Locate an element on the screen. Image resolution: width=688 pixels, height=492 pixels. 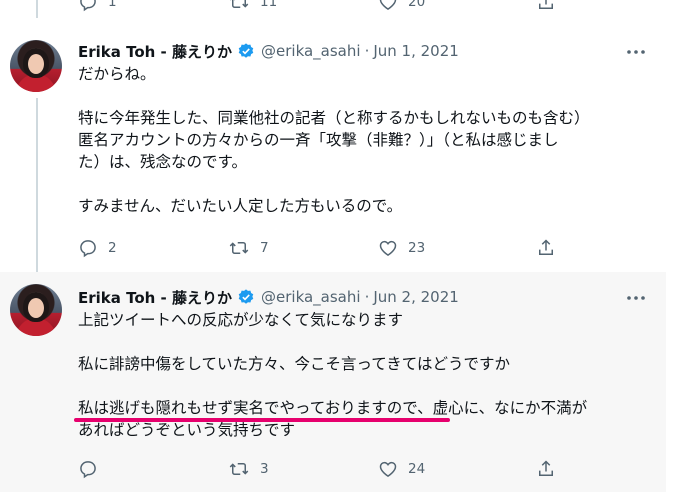
retweet-button: 11 is located at coordinates (252, 6).